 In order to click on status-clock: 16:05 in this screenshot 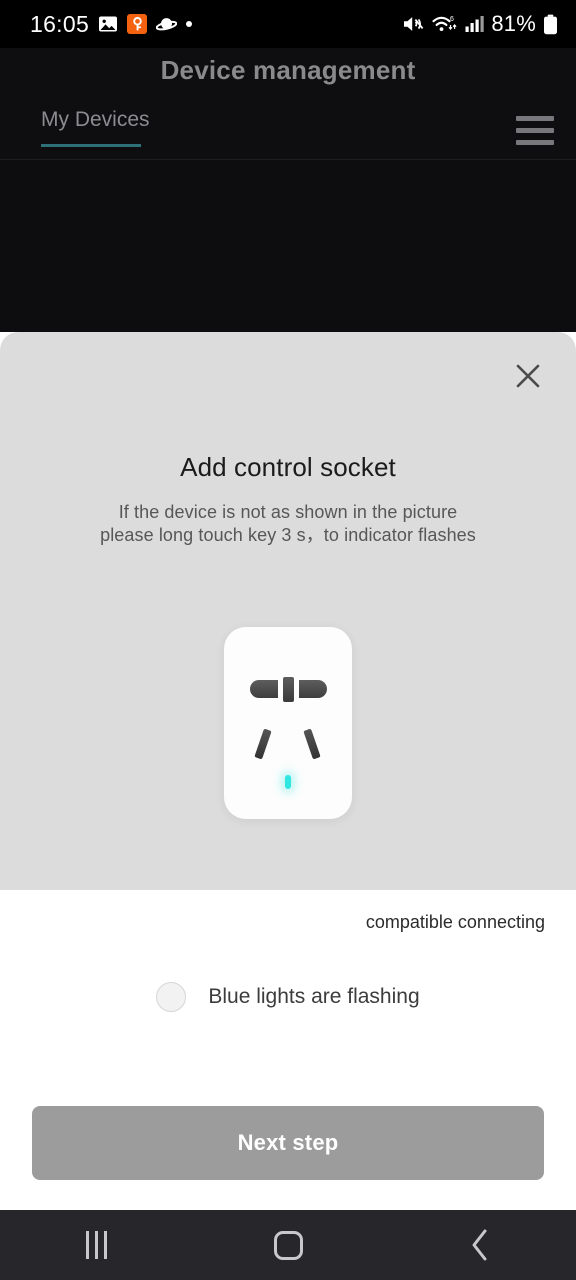, I will do `click(60, 23)`.